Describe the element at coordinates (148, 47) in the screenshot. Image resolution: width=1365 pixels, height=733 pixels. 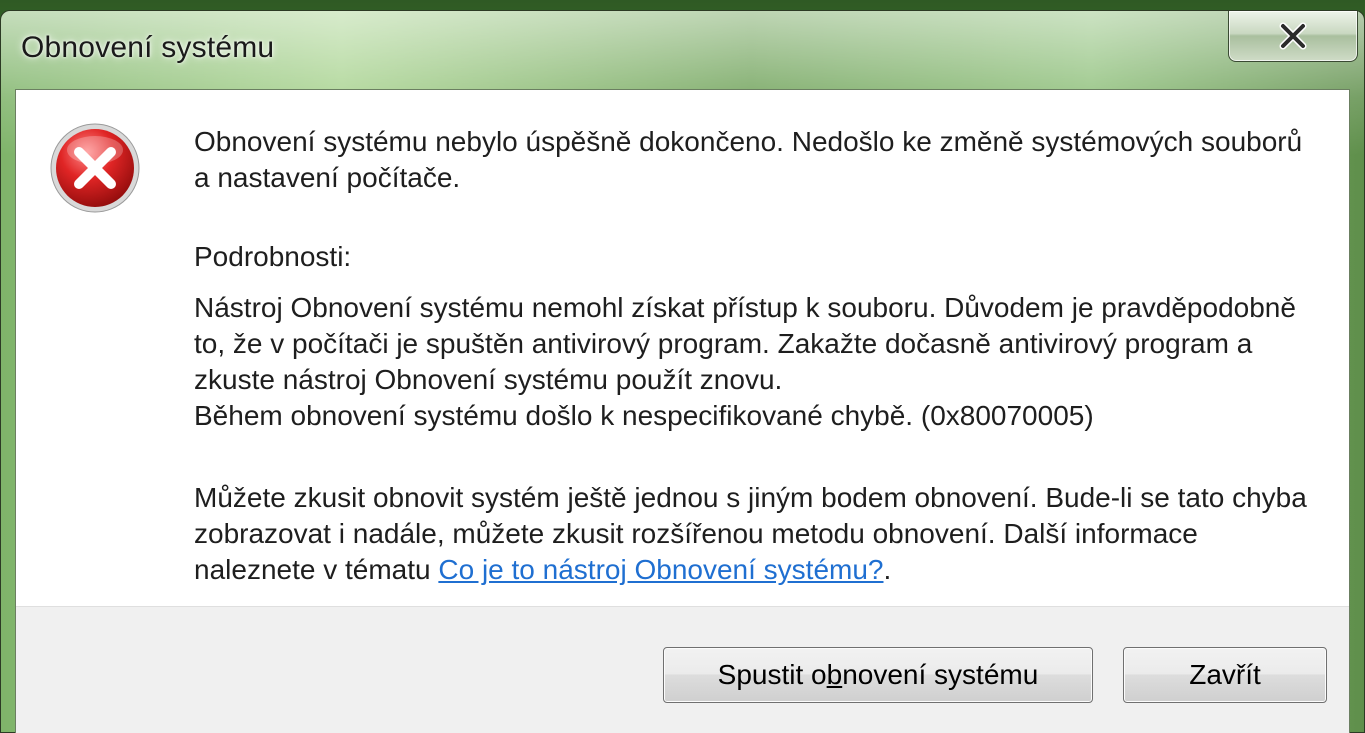
I see `window-title: Obnovení systému` at that location.